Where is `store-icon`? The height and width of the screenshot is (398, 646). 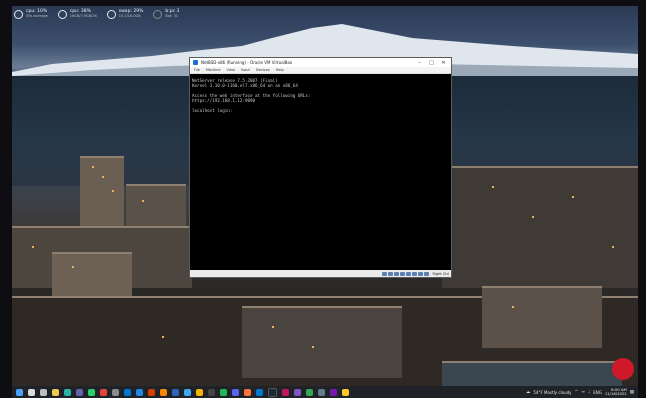
store-icon is located at coordinates (127, 392).